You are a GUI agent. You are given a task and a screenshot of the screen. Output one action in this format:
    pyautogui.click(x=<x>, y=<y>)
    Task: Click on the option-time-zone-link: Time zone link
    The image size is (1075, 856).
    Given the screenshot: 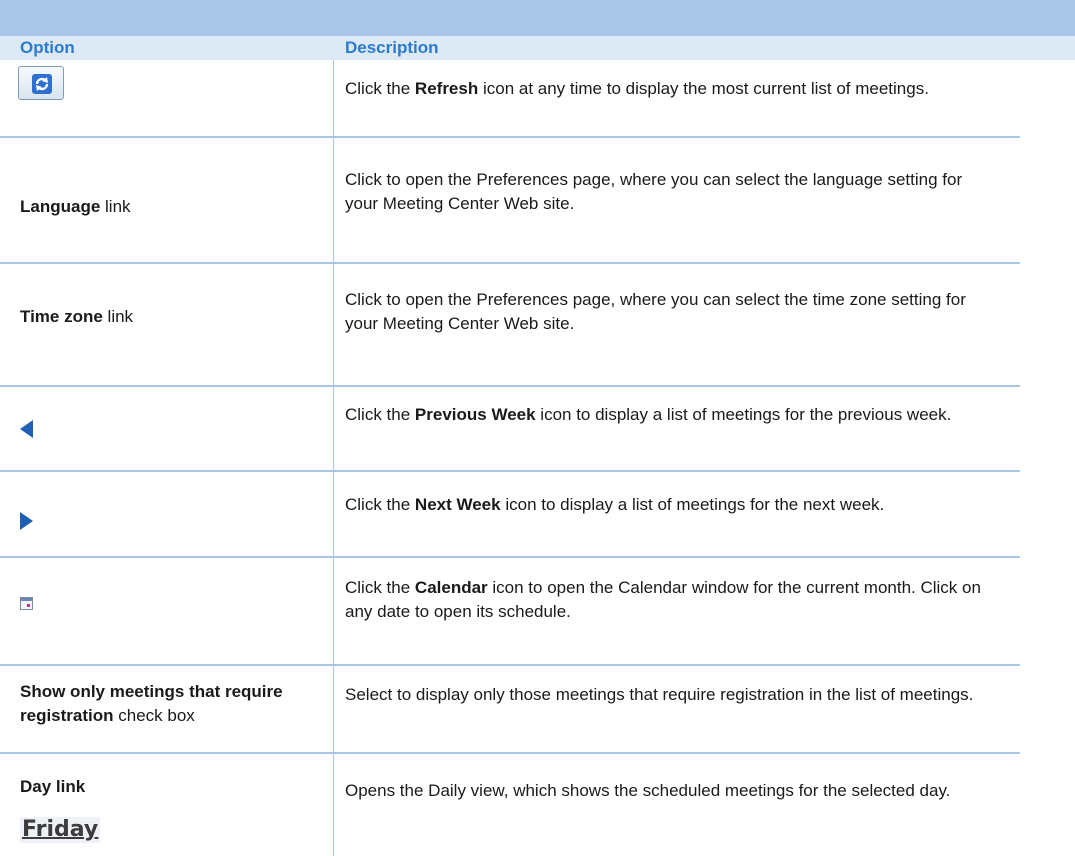 What is the action you would take?
    pyautogui.click(x=77, y=316)
    